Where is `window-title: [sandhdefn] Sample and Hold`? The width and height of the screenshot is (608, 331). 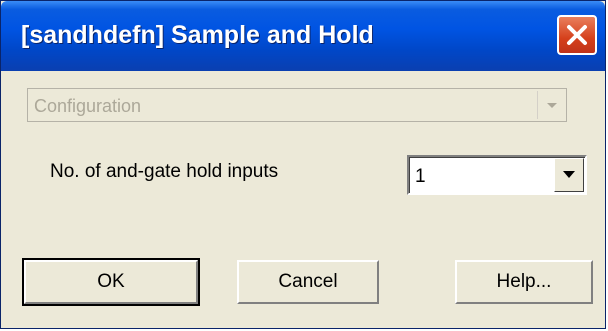 window-title: [sandhdefn] Sample and Hold is located at coordinates (197, 35).